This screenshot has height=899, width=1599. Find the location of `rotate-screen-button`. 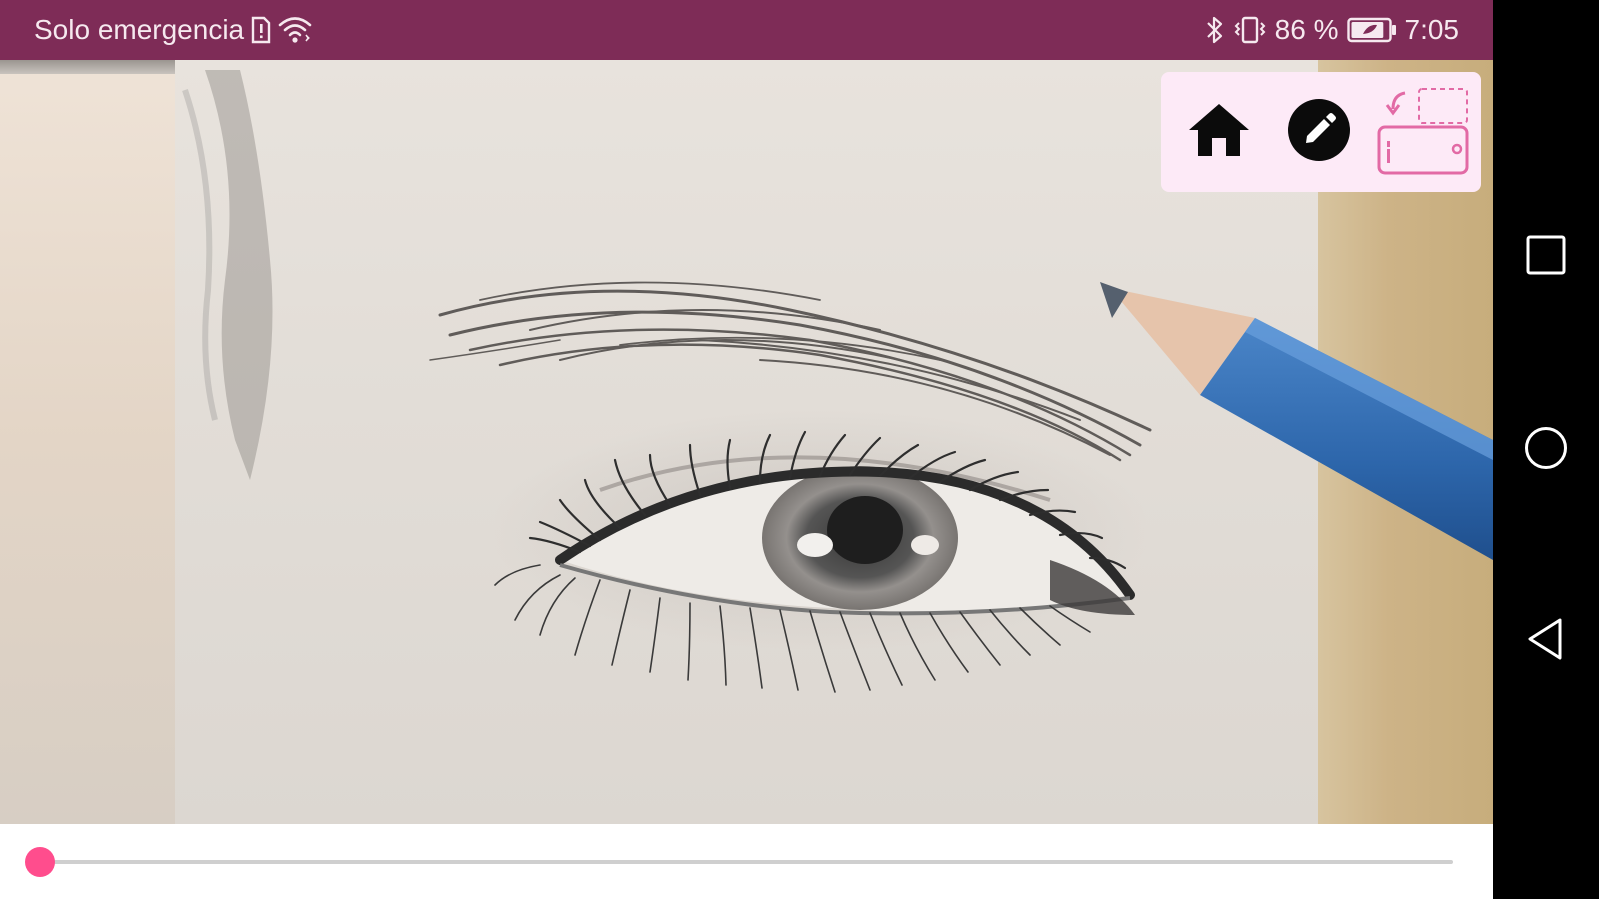

rotate-screen-button is located at coordinates (1423, 130).